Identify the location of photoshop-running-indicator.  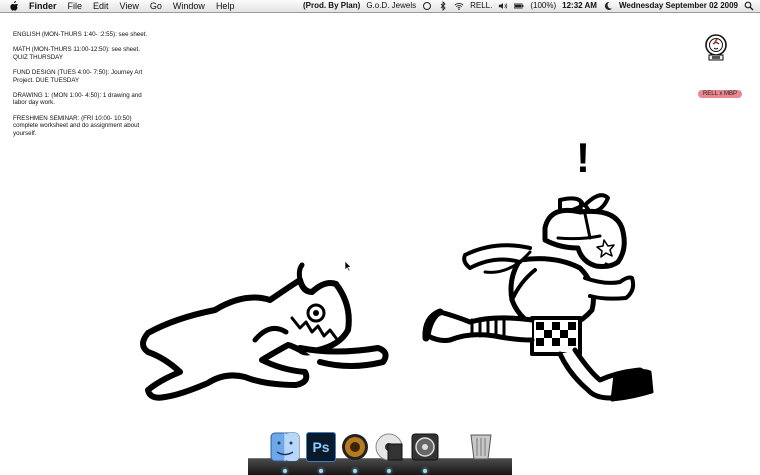
(321, 471).